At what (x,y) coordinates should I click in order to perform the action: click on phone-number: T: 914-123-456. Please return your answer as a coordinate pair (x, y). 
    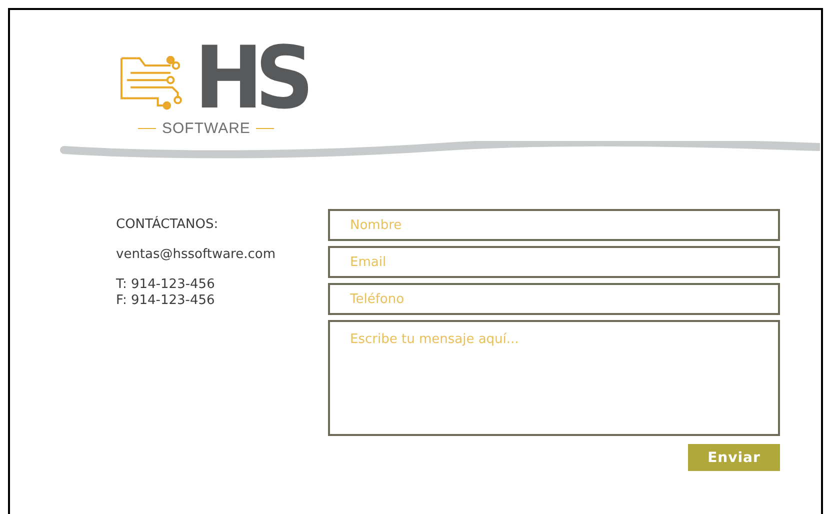
    Looking at the image, I should click on (166, 285).